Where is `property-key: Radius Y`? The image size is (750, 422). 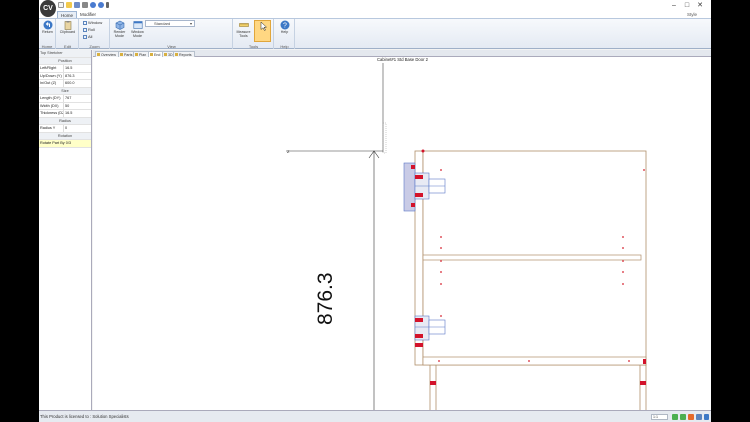 property-key: Radius Y is located at coordinates (48, 128).